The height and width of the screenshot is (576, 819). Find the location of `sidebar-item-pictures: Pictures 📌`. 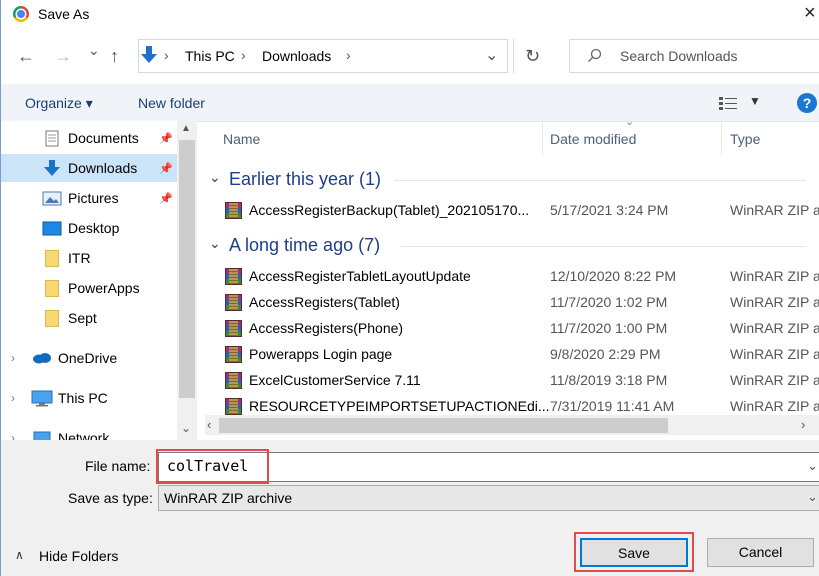

sidebar-item-pictures: Pictures 📌 is located at coordinates (89, 198).